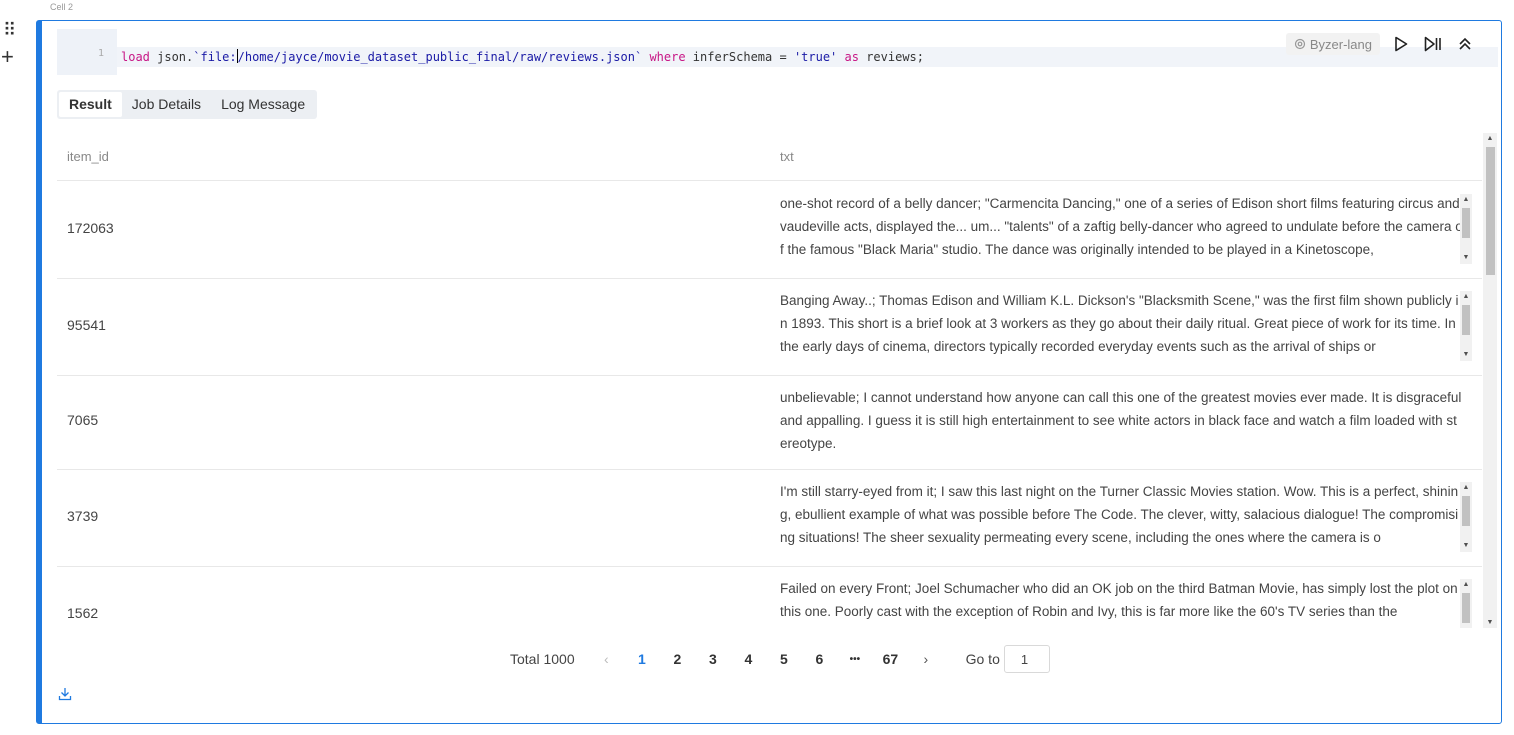  Describe the element at coordinates (815, 57) in the screenshot. I see `code-string-true: 'true'` at that location.